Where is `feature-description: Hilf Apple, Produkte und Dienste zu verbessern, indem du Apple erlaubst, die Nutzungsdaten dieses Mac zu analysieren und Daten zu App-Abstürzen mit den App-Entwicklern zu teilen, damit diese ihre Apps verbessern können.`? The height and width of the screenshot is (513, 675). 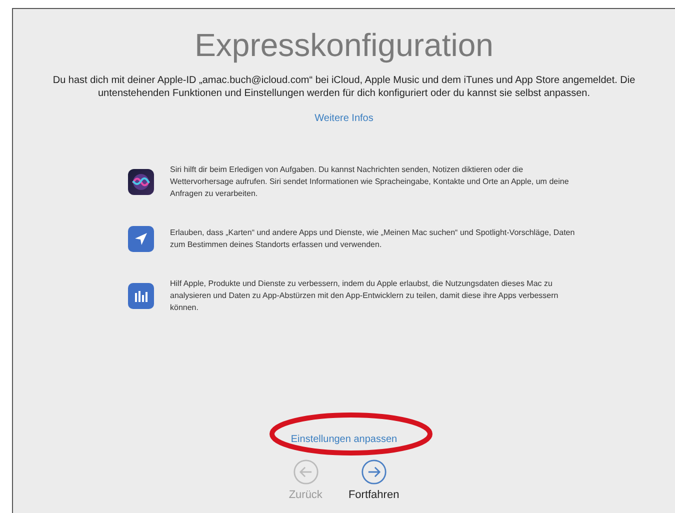
feature-description: Hilf Apple, Produkte und Dienste zu verbessern, indem du Apple erlaubst, die Nutzungsdaten dieses Mac zu analysieren und Daten zu App-Abstürzen mit den App-Entwicklern zu teilen, damit diese ihre Apps verbessern können. is located at coordinates (365, 296).